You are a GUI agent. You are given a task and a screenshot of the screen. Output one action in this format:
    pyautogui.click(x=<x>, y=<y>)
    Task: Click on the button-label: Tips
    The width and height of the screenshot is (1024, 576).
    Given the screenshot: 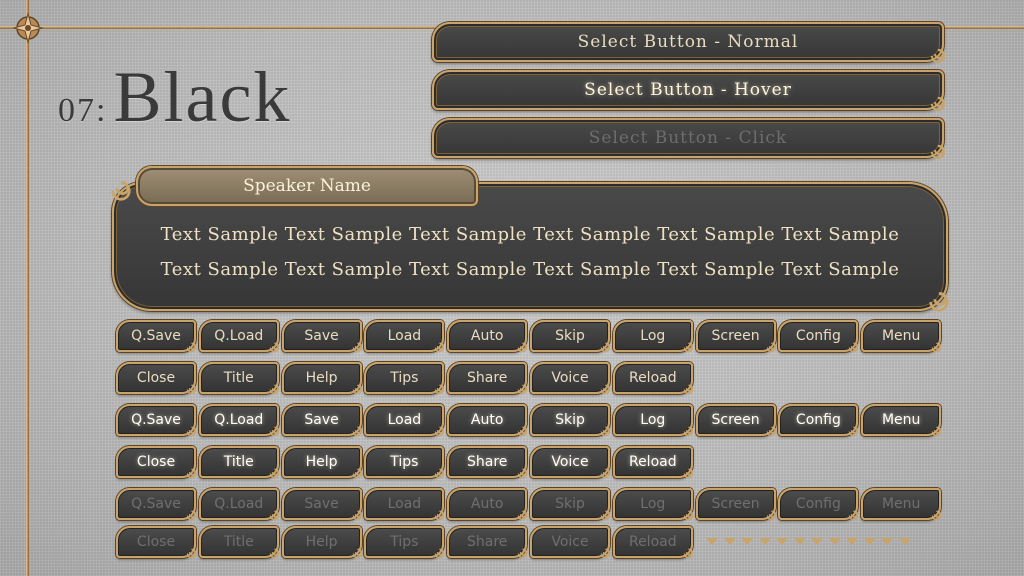 What is the action you would take?
    pyautogui.click(x=404, y=462)
    